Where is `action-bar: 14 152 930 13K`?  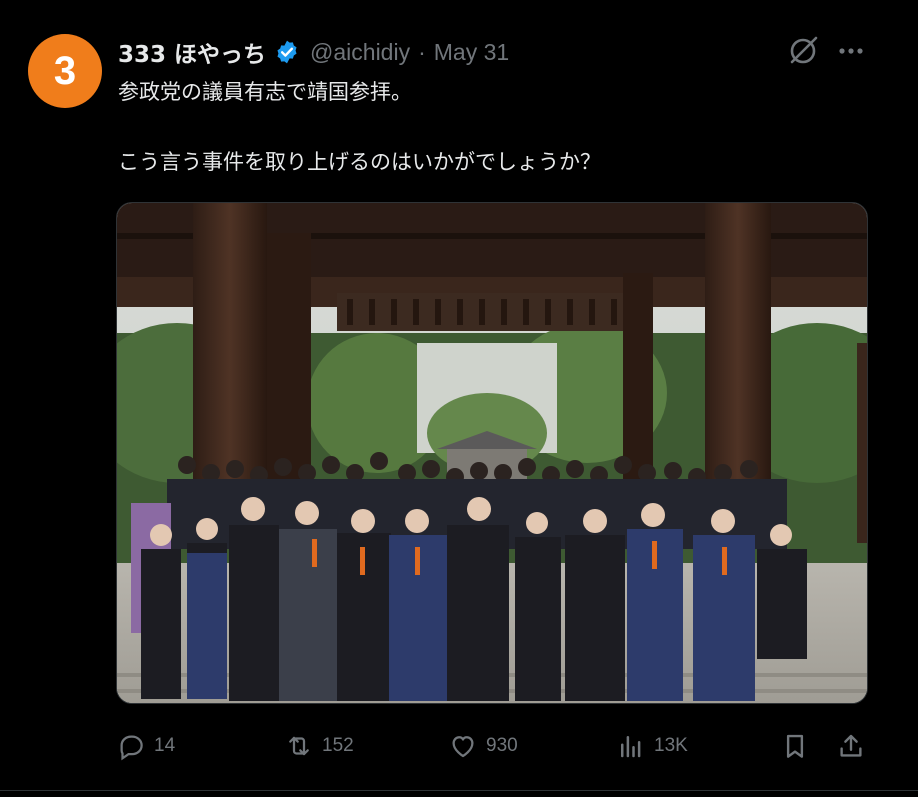
action-bar: 14 152 930 13K is located at coordinates (496, 746).